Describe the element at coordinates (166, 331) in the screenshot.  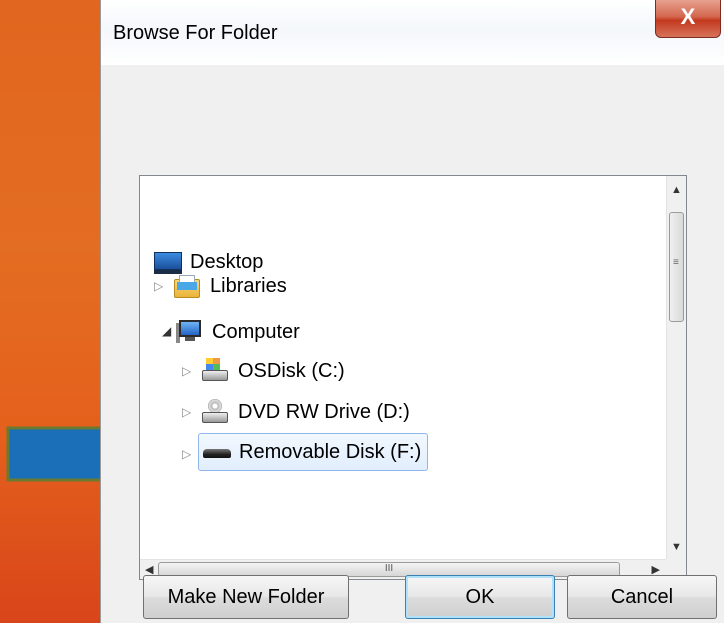
I see `collapse-arrow-icon: ◢` at that location.